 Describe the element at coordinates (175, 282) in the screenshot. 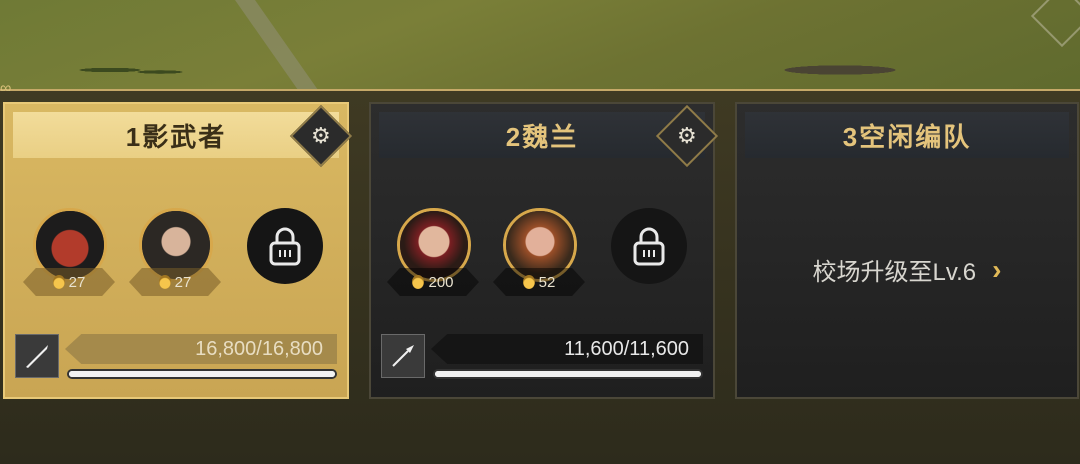

I see `hero-level-2: 27` at that location.